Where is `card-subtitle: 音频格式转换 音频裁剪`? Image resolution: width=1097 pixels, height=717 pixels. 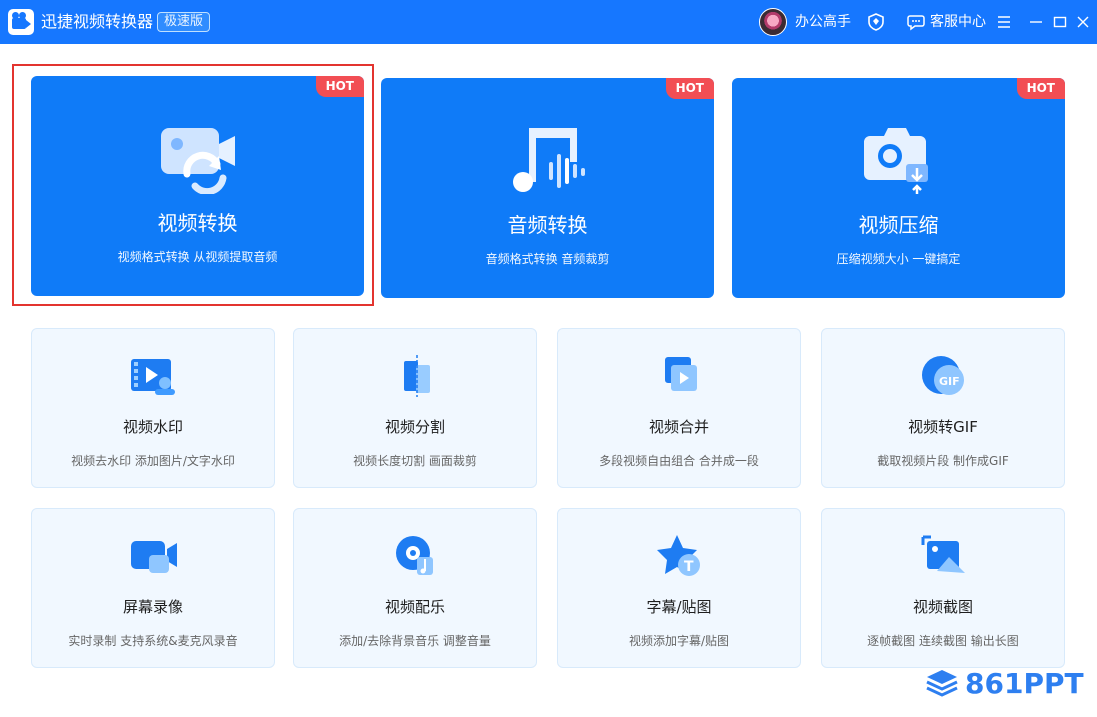 card-subtitle: 音频格式转换 音频裁剪 is located at coordinates (547, 259).